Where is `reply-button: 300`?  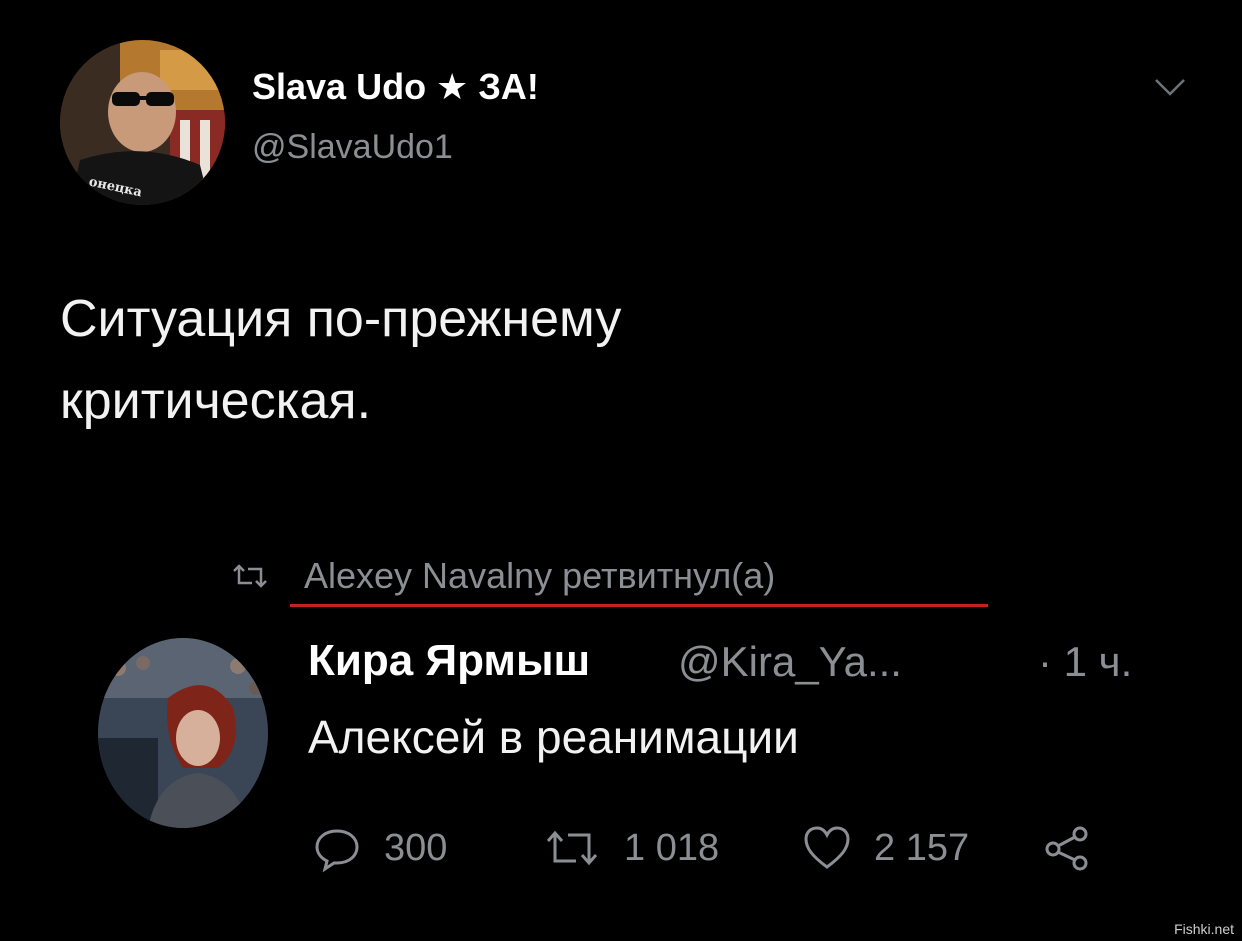
reply-button: 300 is located at coordinates (379, 848).